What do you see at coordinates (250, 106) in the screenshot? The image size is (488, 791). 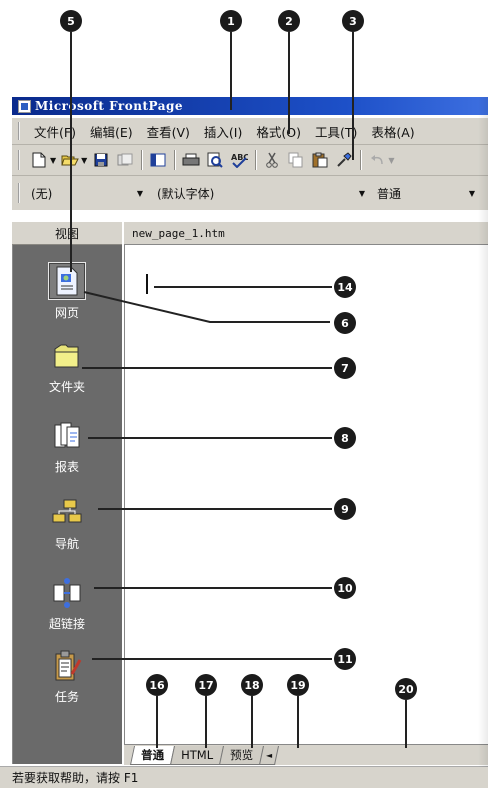 I see `title-bar: Microsoft FrontPage` at bounding box center [250, 106].